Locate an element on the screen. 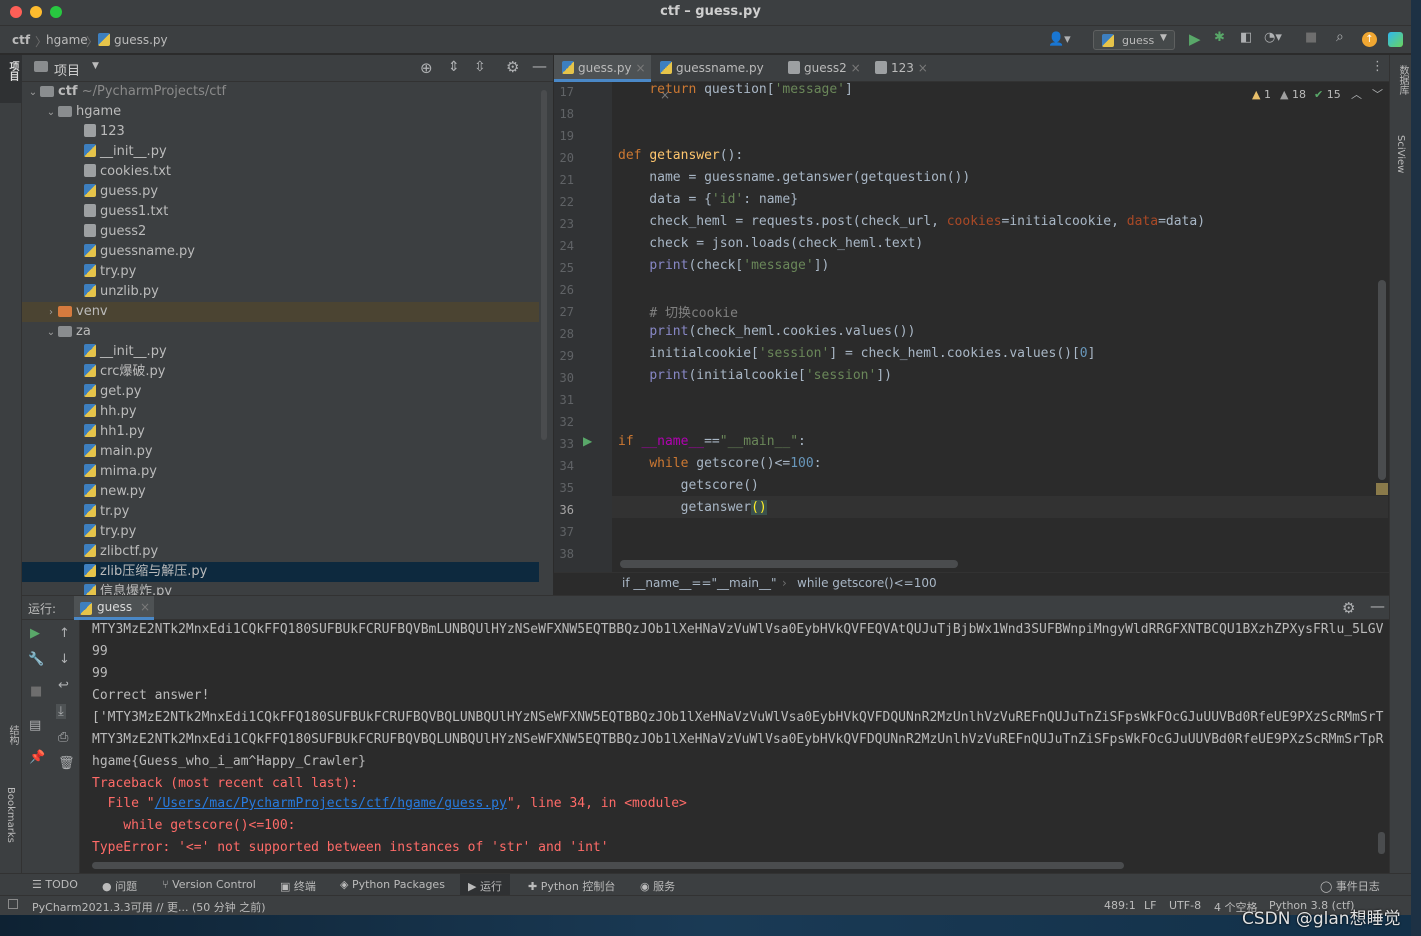  chevron-right-icon: › is located at coordinates (51, 313).